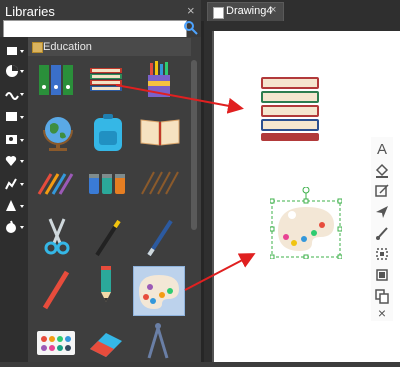 The image size is (400, 367). What do you see at coordinates (382, 212) in the screenshot?
I see `arrow-tool-icon` at bounding box center [382, 212].